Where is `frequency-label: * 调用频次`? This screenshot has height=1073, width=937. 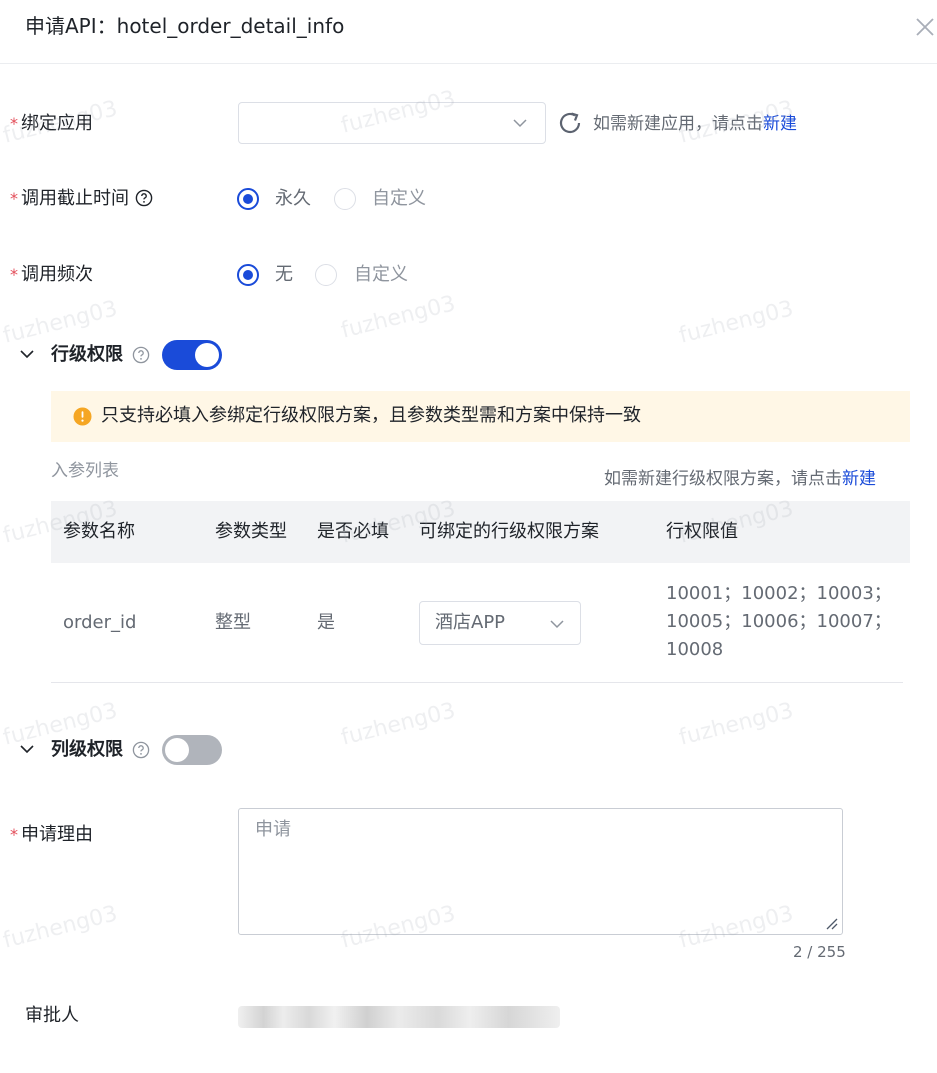 frequency-label: * 调用频次 is located at coordinates (51, 275).